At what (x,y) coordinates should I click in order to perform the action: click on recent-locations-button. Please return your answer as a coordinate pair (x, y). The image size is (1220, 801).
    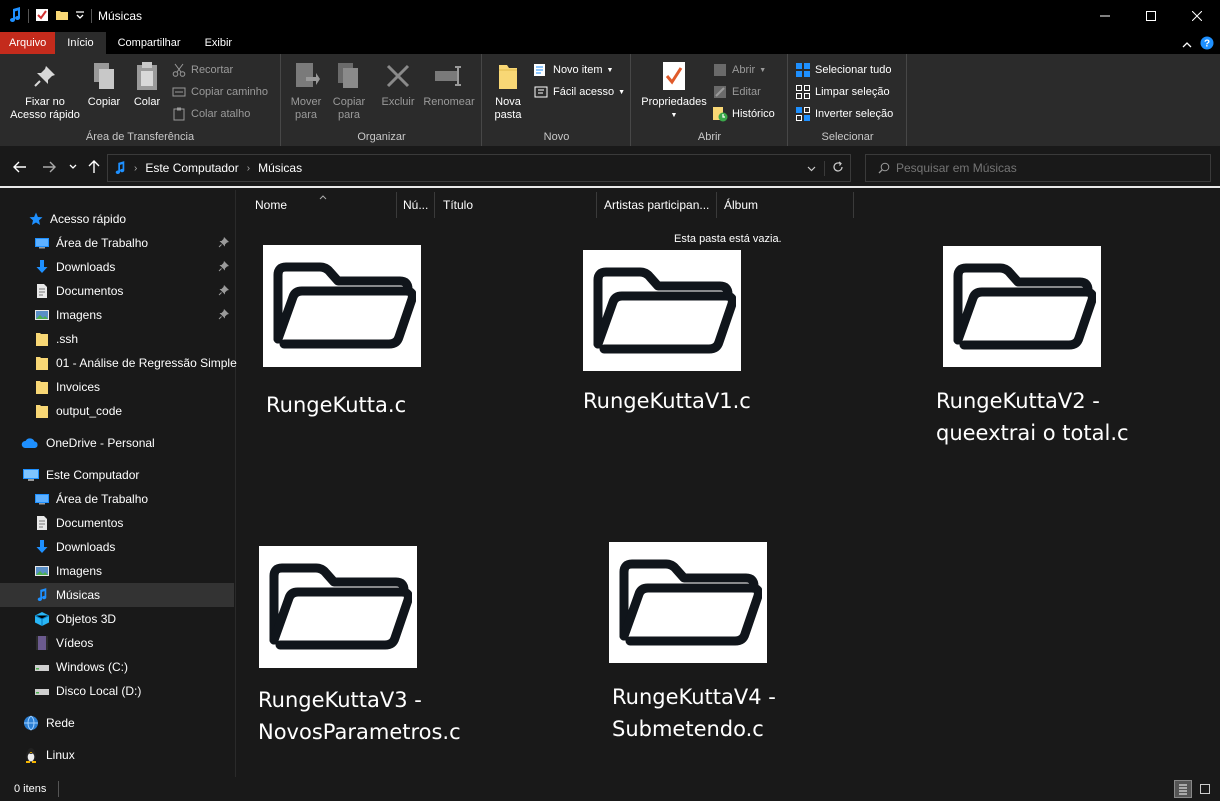
    Looking at the image, I should click on (73, 167).